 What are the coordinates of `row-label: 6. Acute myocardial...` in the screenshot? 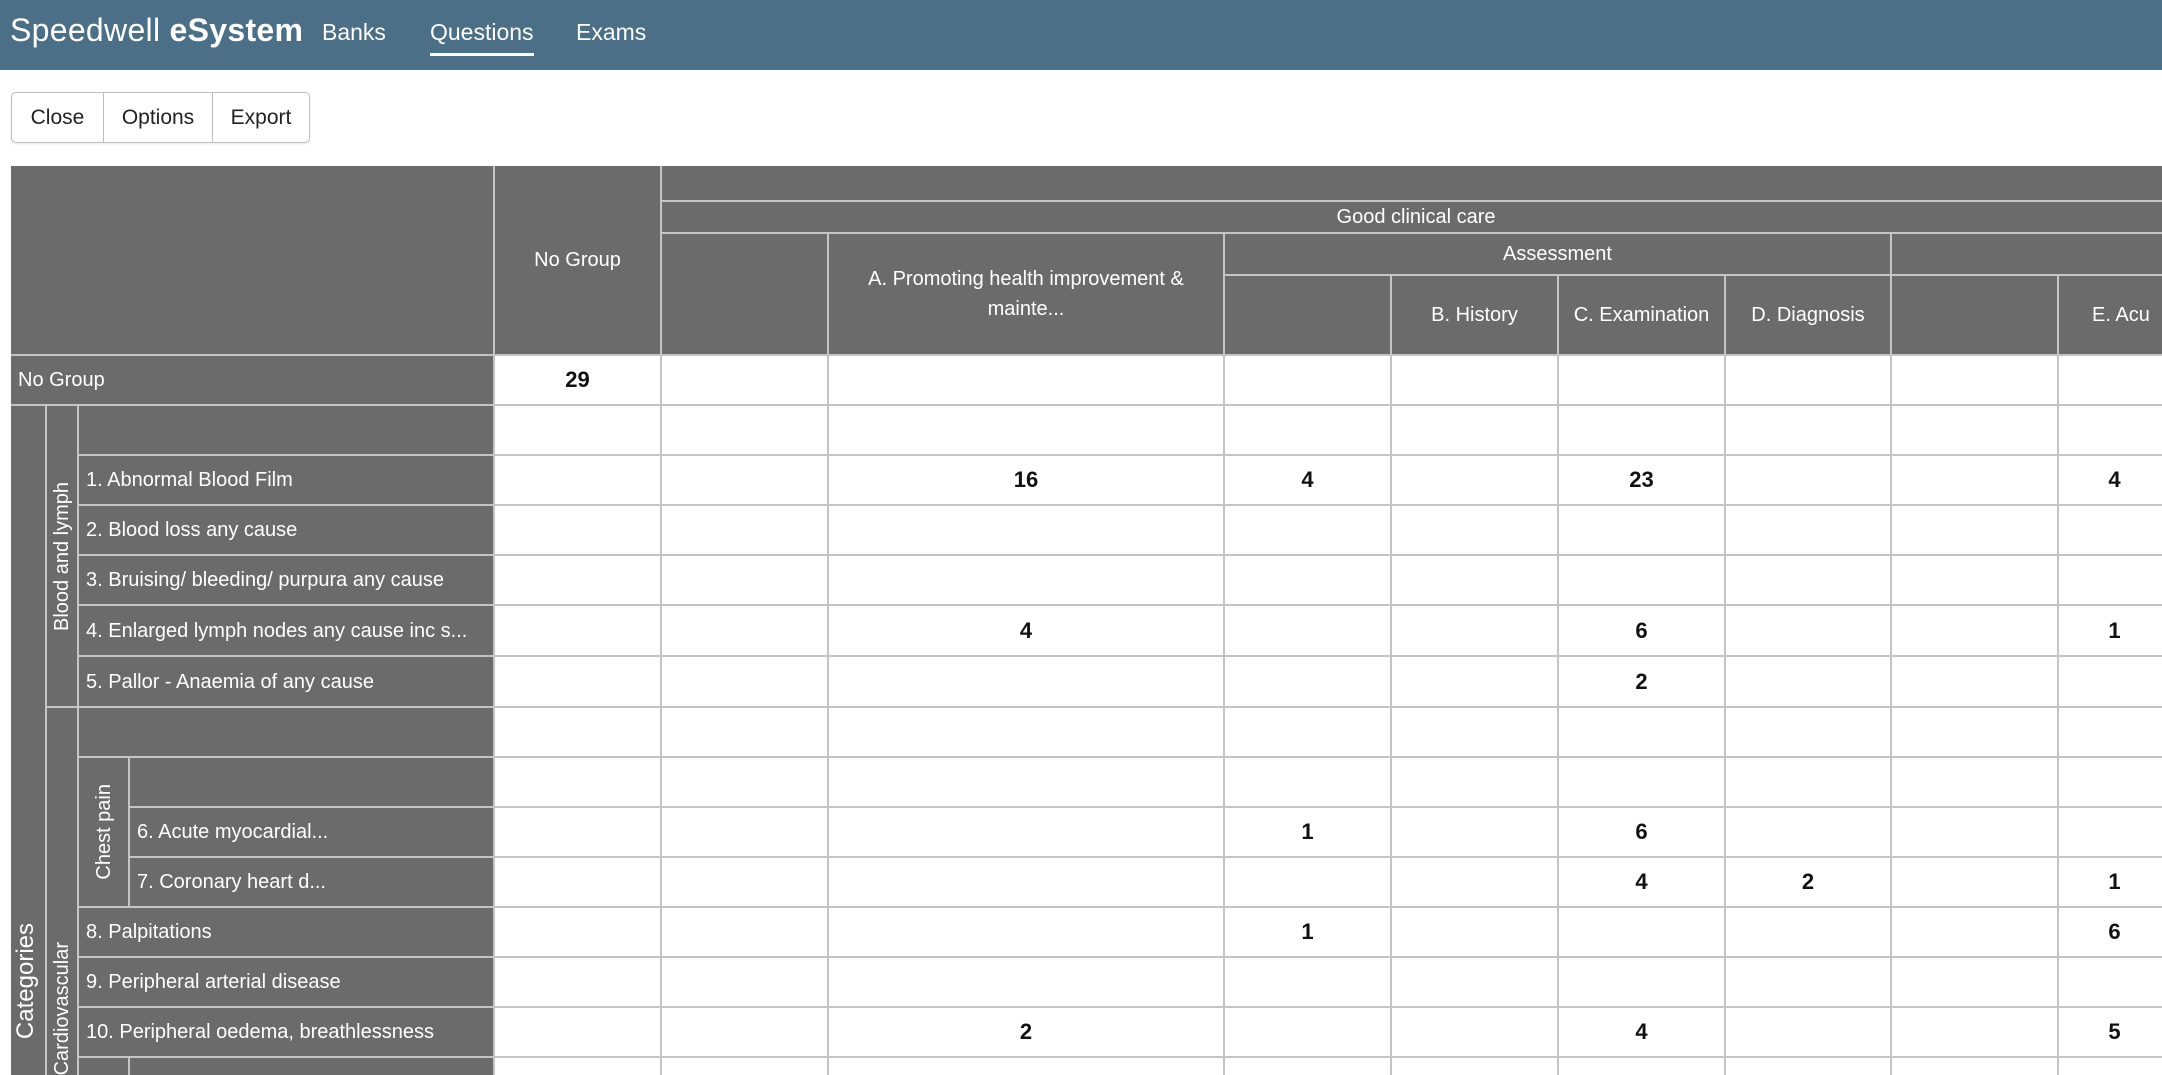 It's located at (312, 833).